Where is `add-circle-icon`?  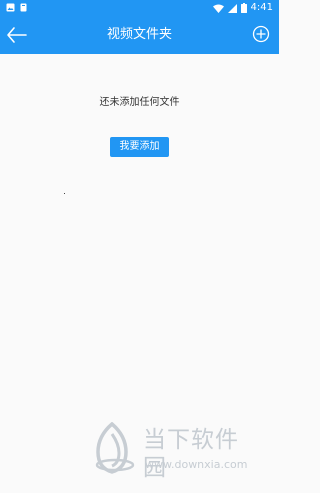 add-circle-icon is located at coordinates (261, 34).